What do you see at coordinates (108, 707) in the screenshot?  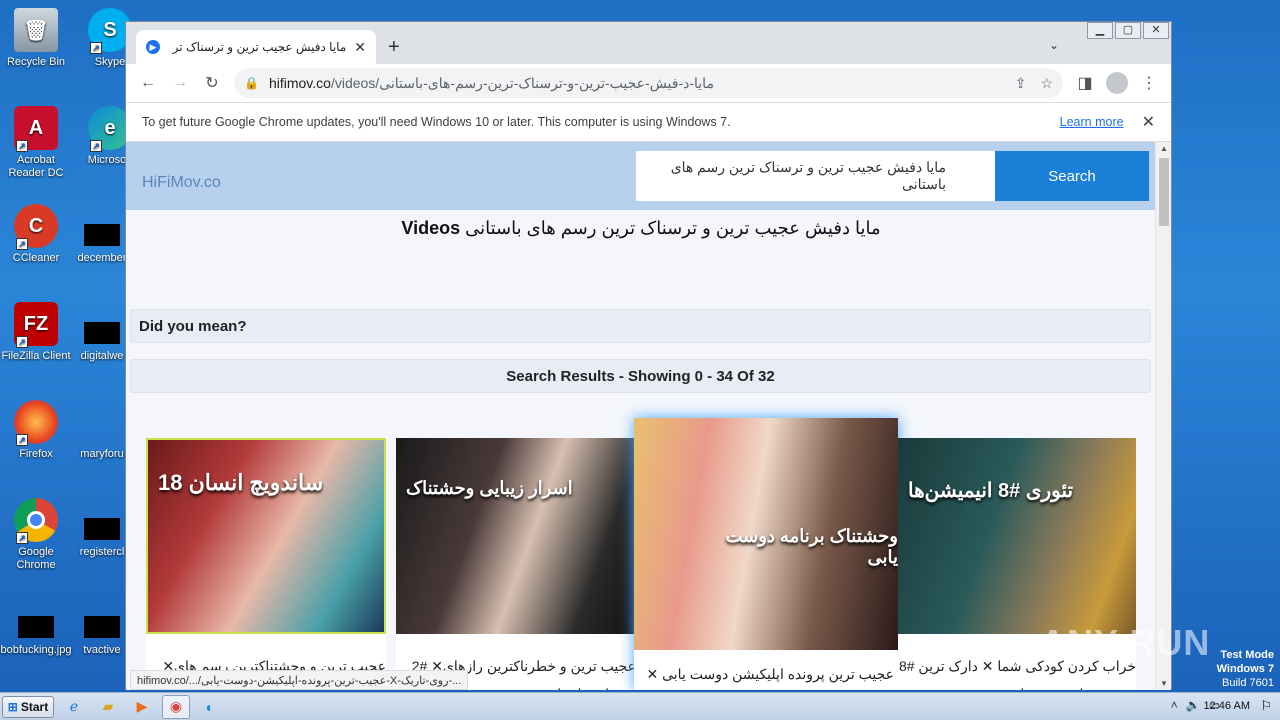 I see `explorer-taskbar-icon: ▰` at bounding box center [108, 707].